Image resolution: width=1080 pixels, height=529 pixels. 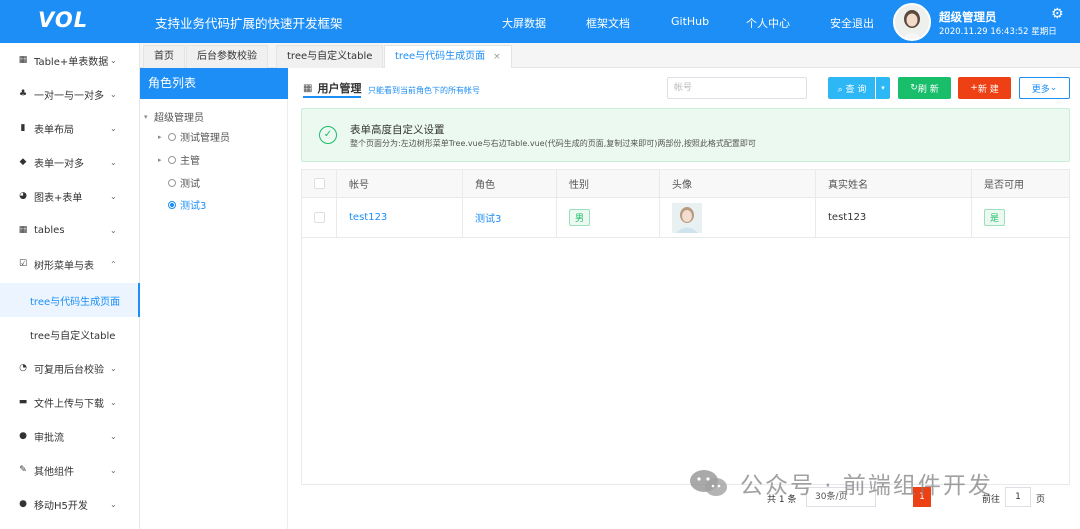 I want to click on sidebar-item-validation: ◔ 可复用后台校验 ⌄, so click(x=70, y=368).